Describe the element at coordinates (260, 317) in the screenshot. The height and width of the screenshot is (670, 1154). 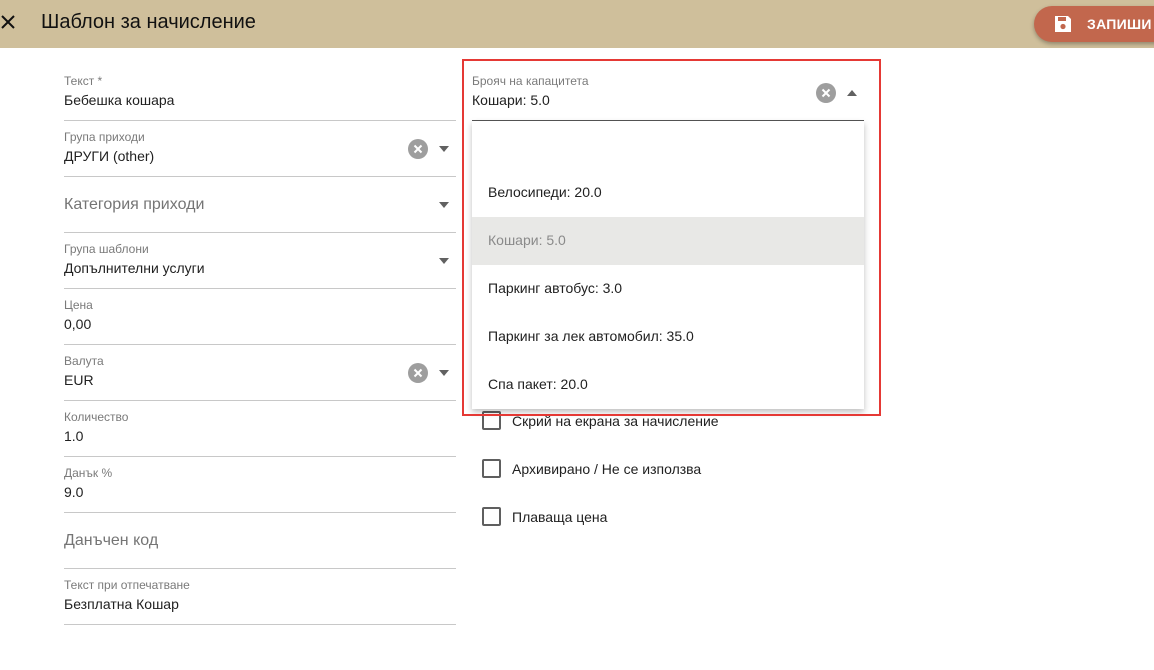
I see `price-field: Цена 0,00` at that location.